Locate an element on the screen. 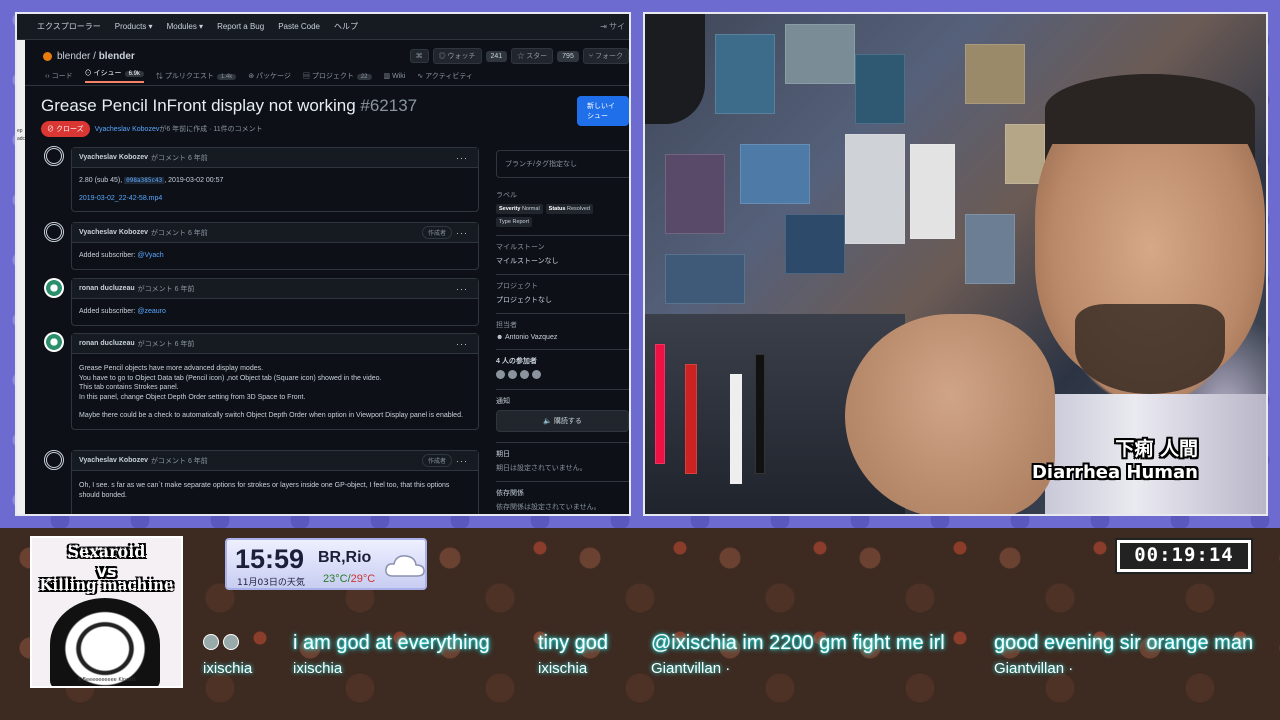 Image resolution: width=1280 pixels, height=720 pixels. issue-number: #62137 is located at coordinates (389, 105).